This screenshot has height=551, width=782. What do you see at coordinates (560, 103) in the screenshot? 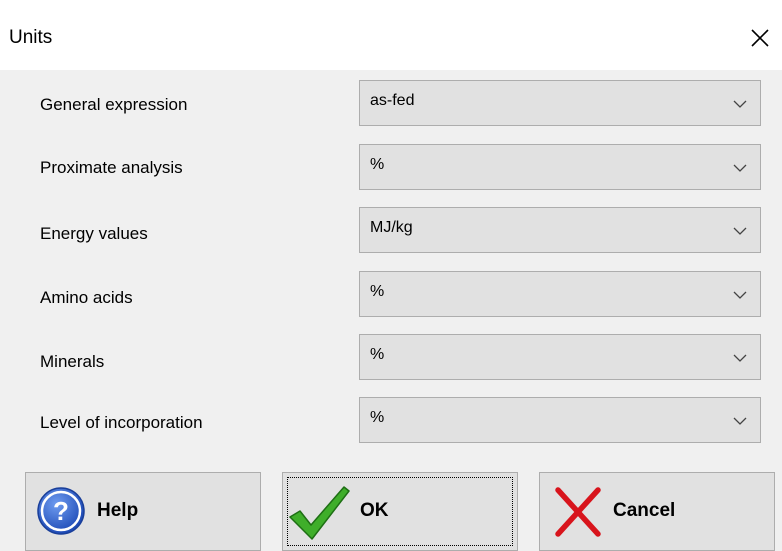
I see `general-expression-select: as-fed` at bounding box center [560, 103].